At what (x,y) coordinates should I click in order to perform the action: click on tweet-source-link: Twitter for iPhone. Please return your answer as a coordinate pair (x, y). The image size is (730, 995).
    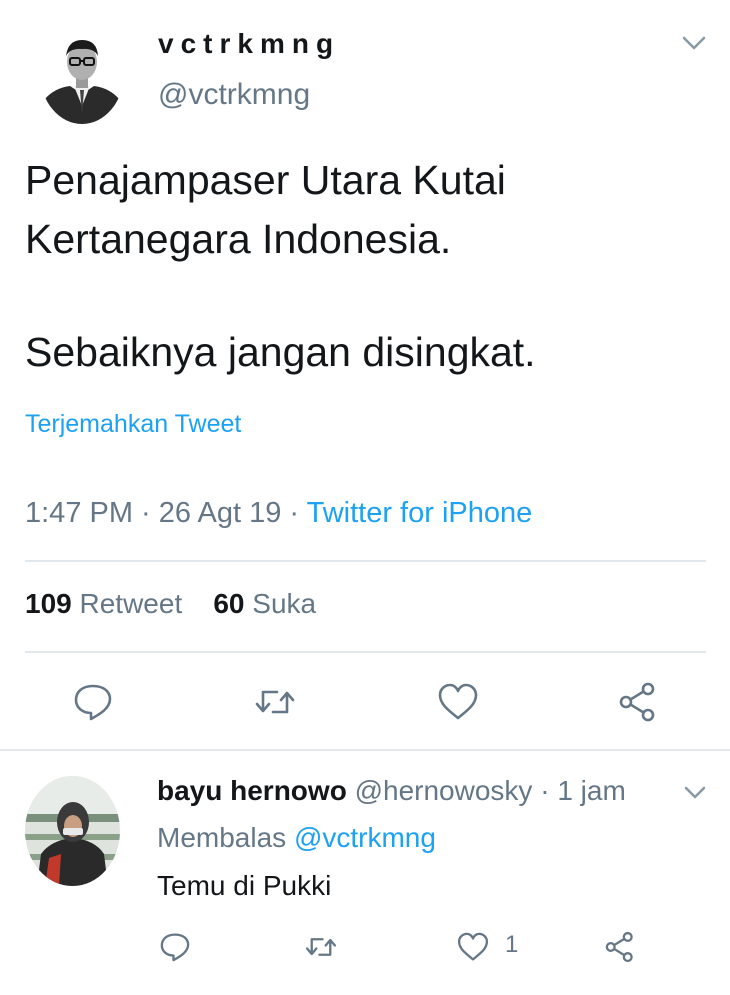
    Looking at the image, I should click on (420, 513).